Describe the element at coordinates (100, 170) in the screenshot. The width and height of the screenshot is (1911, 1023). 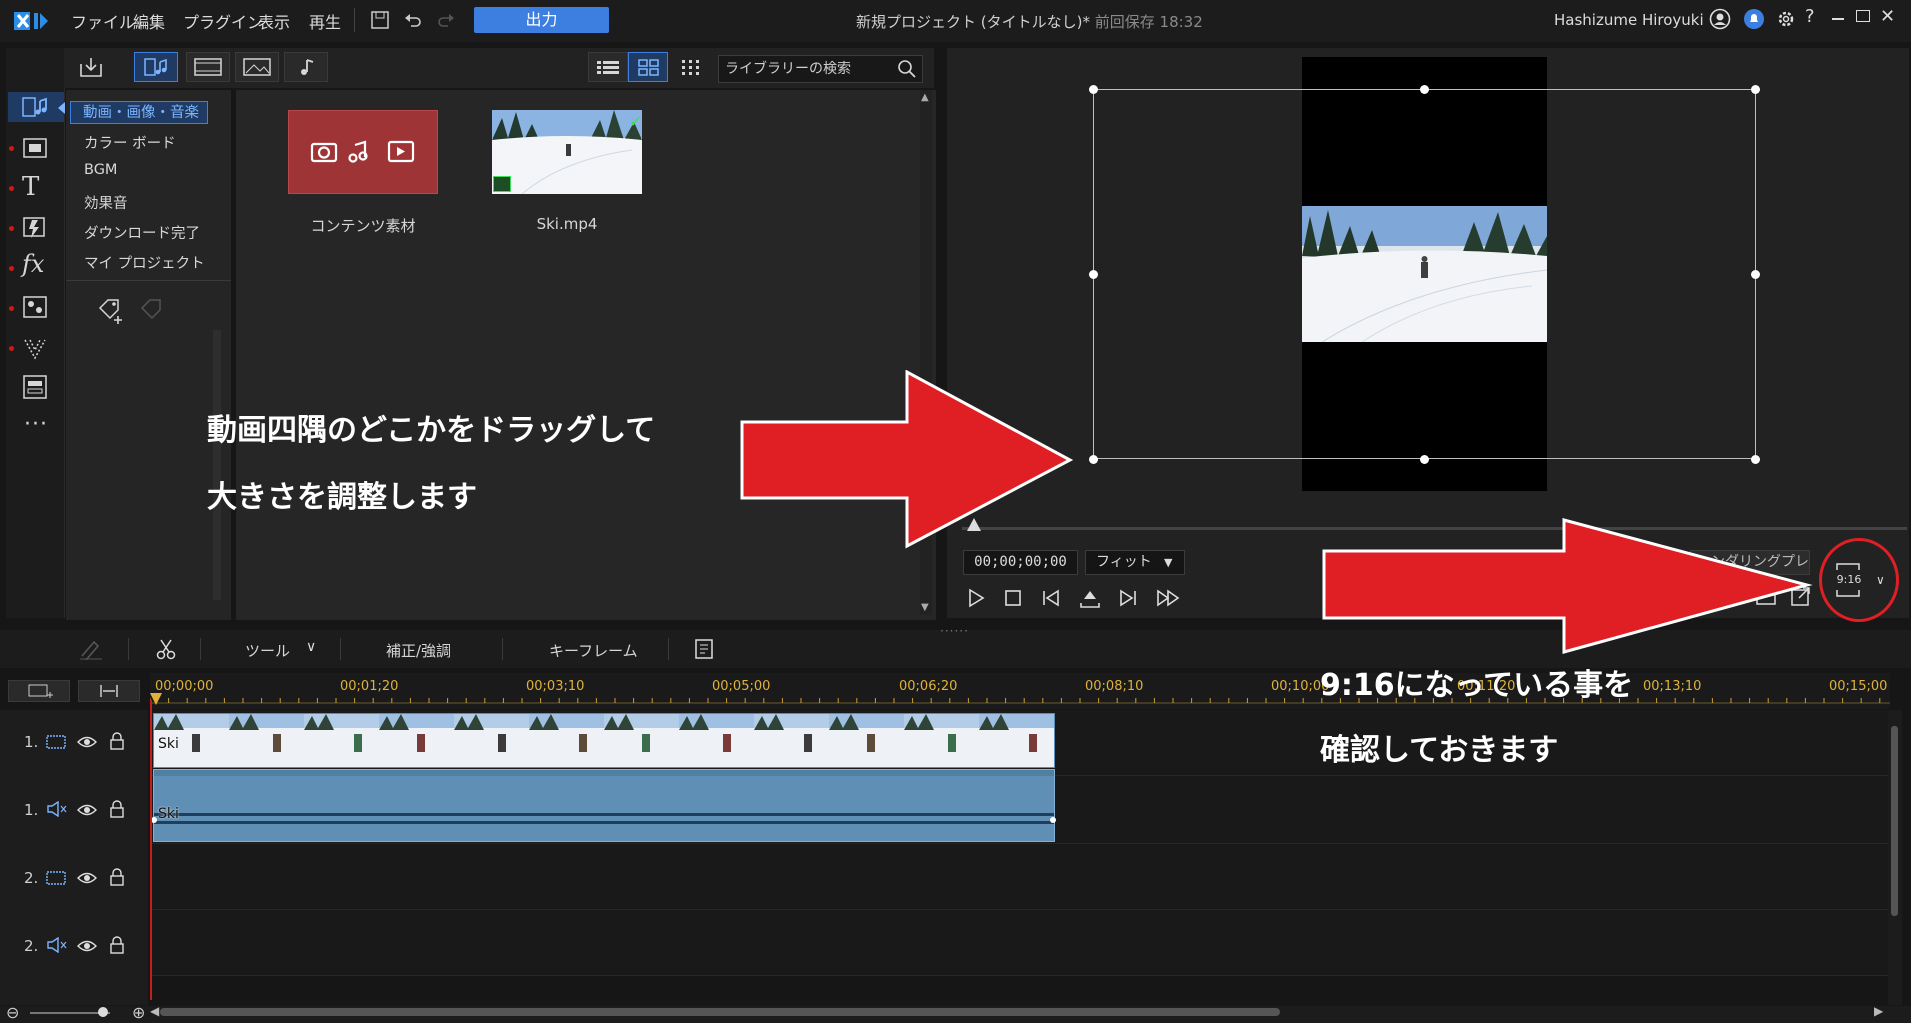
I see `category-bgm: BGM` at that location.